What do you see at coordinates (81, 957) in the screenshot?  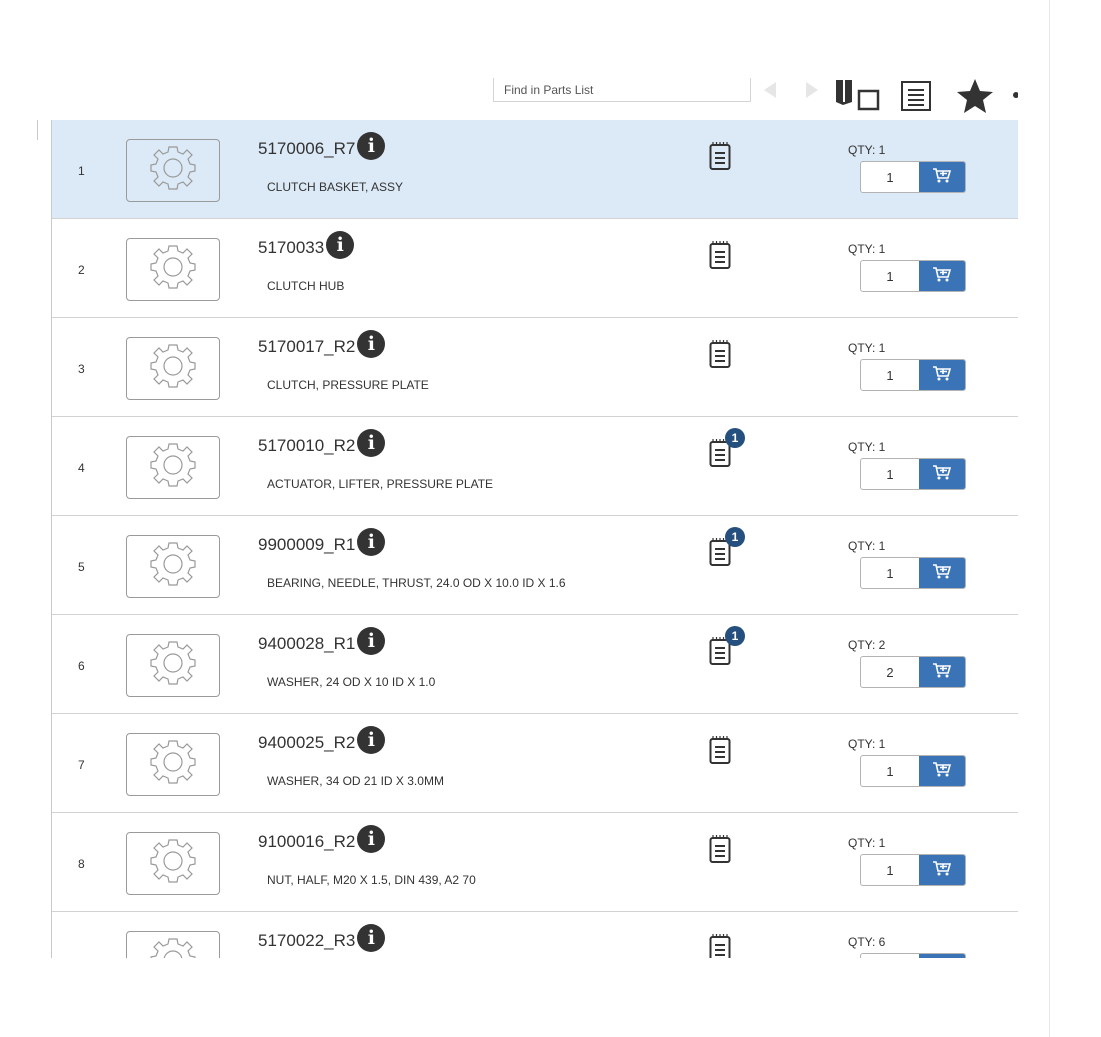 I see `part-item-number: 9` at bounding box center [81, 957].